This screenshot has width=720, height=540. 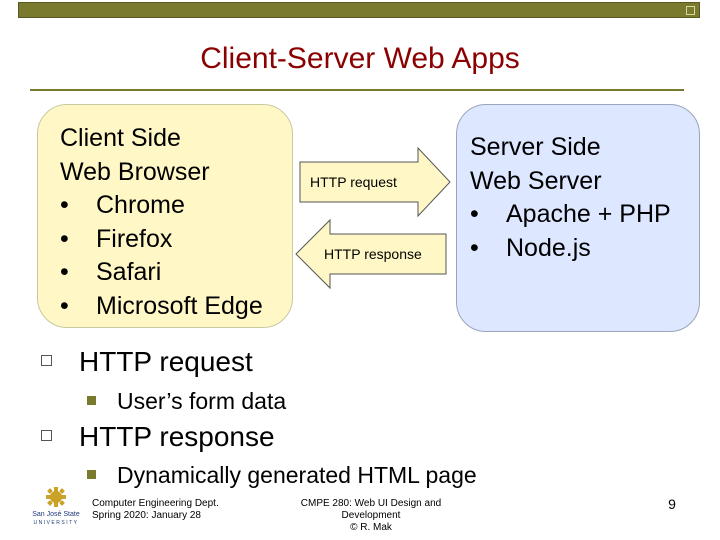 I want to click on sub-bullet-form-data: User’s form data, so click(x=186, y=401).